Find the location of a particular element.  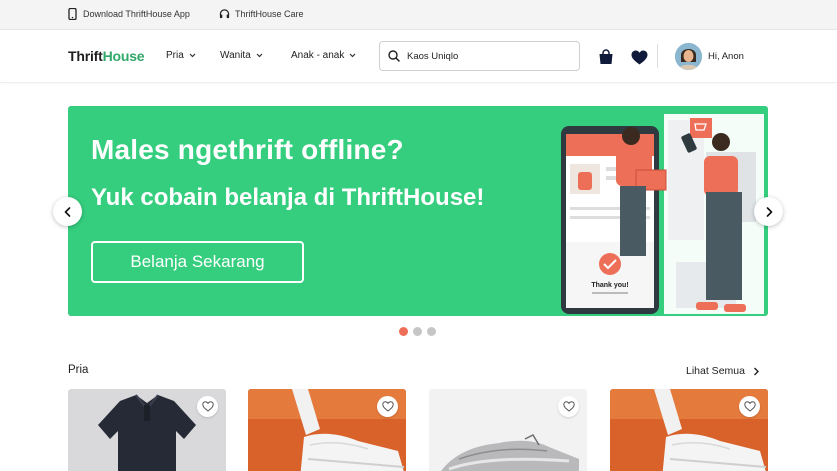

section-title: Pria is located at coordinates (78, 370).